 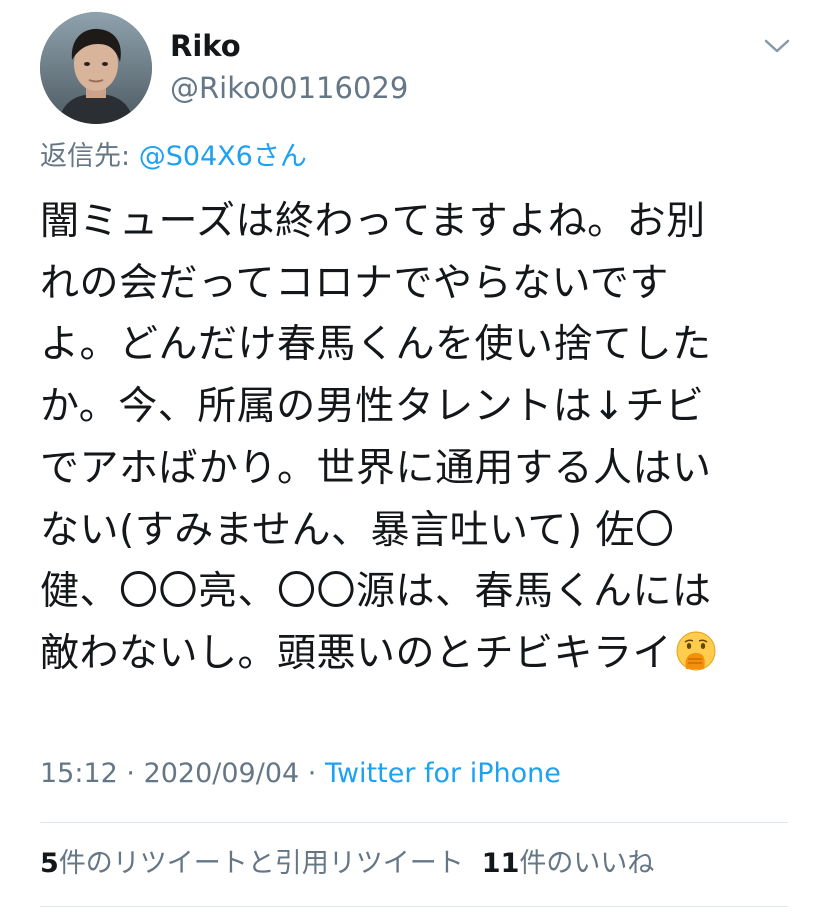 I want to click on likes-count: 11, so click(x=500, y=863).